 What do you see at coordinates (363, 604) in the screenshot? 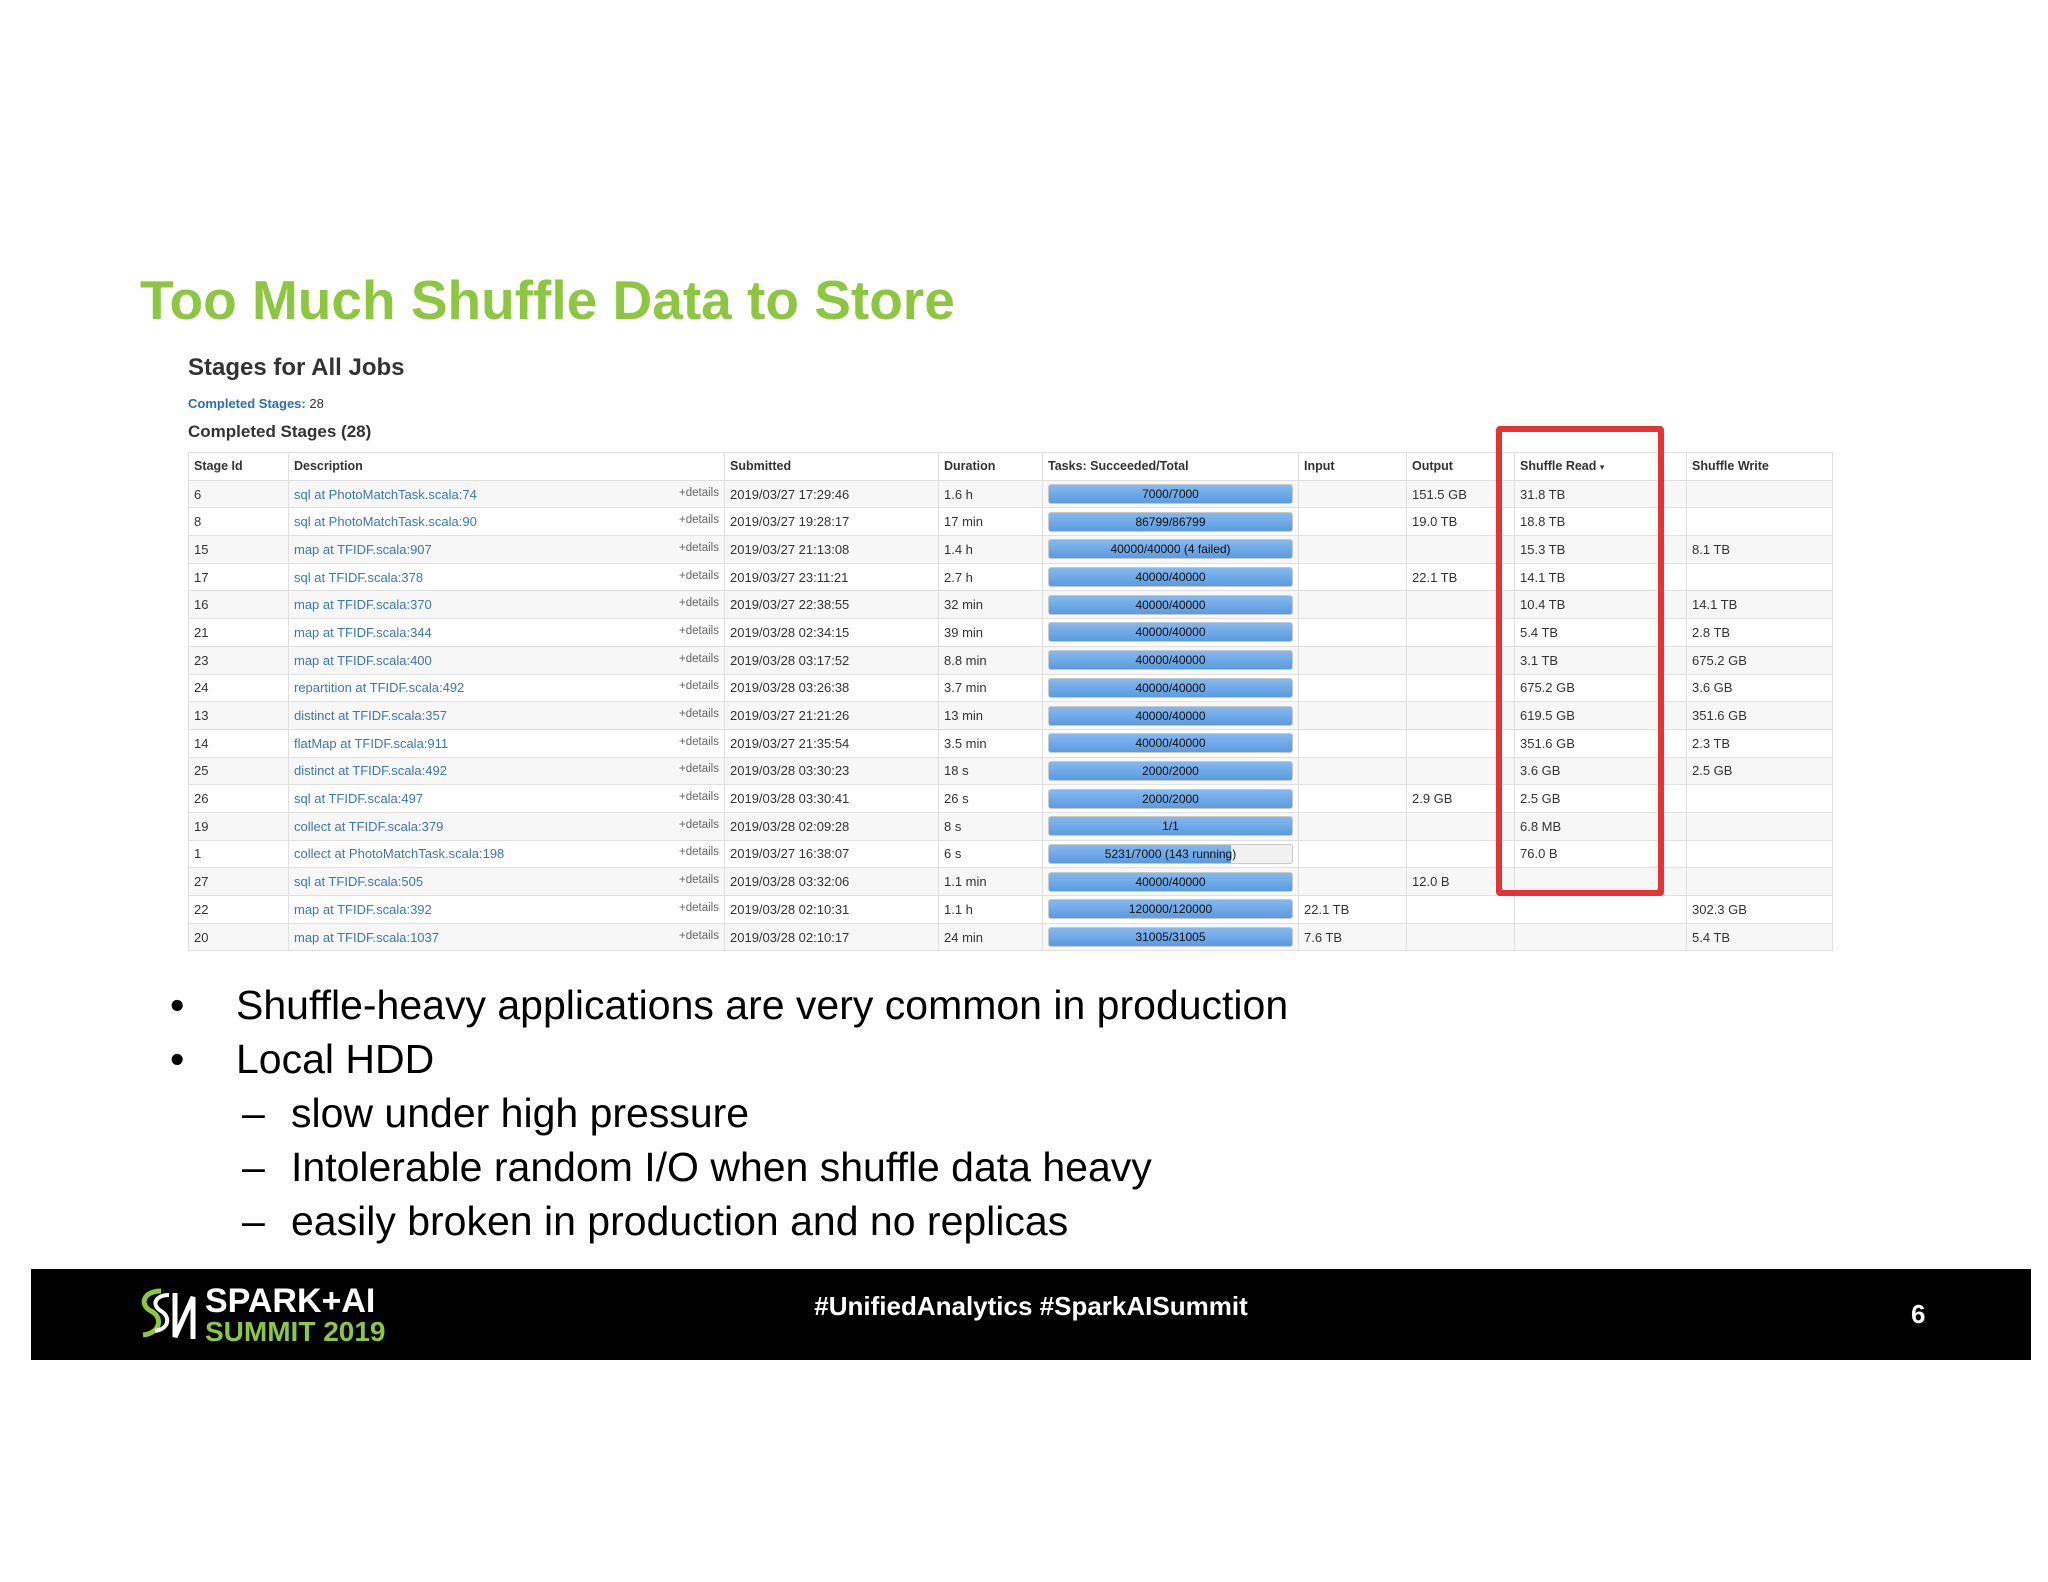
I see `stage-description-link: map at TFIDF.scala:370` at bounding box center [363, 604].